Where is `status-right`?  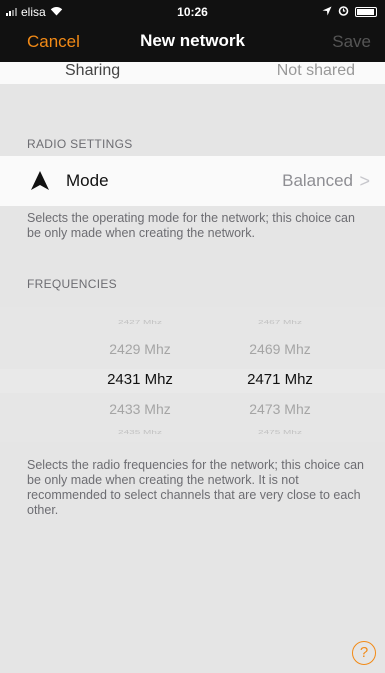 status-right is located at coordinates (349, 12).